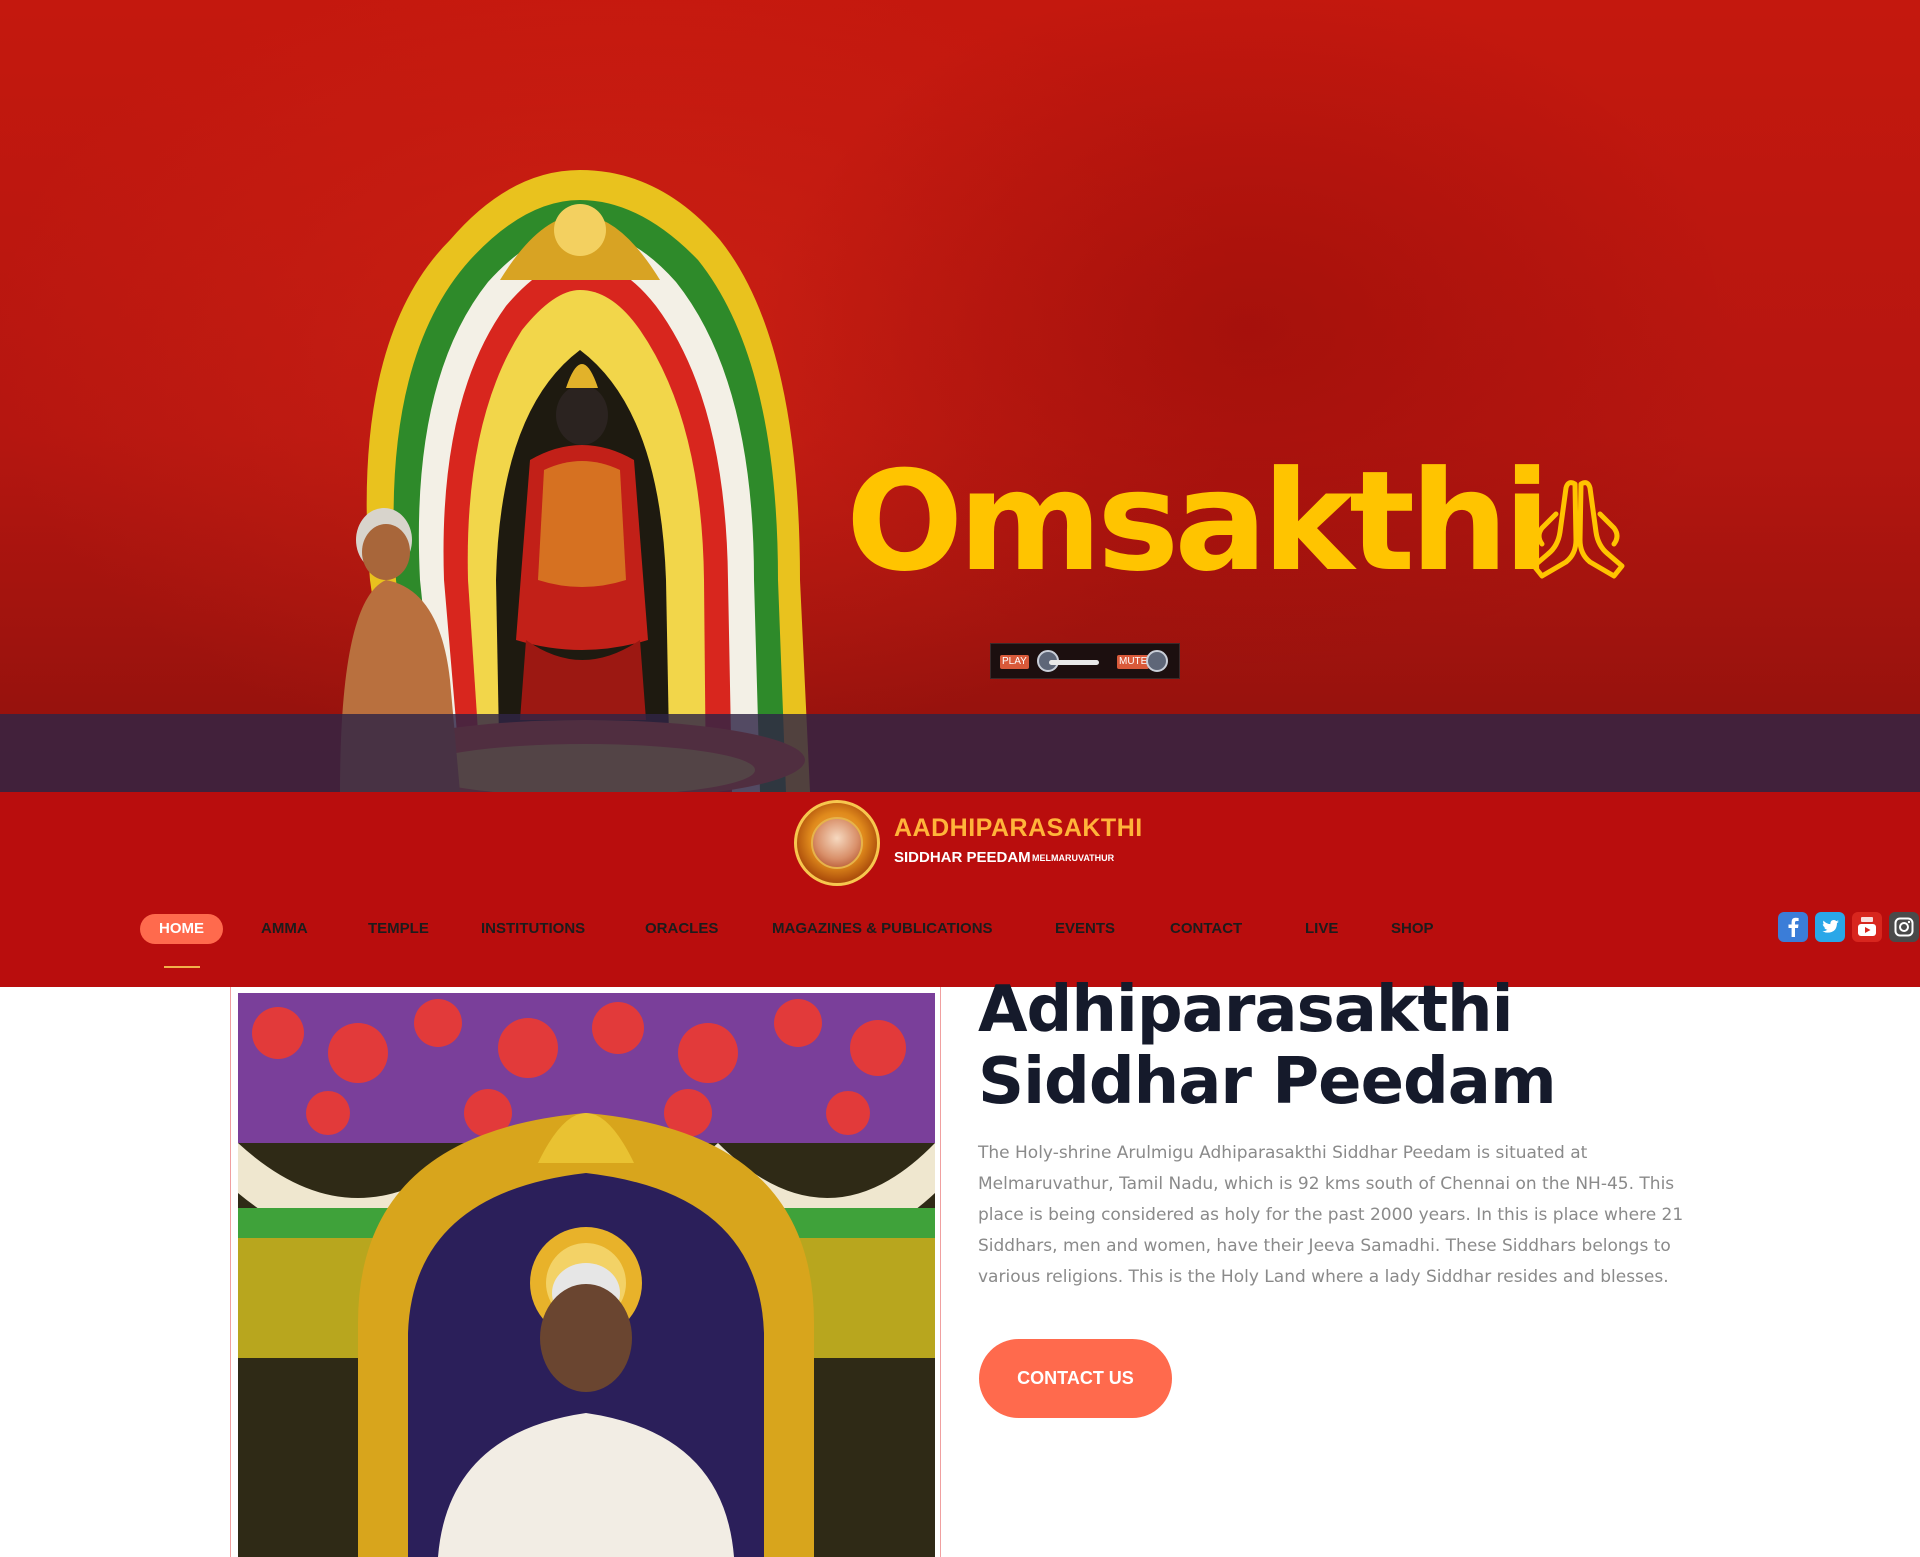 Image resolution: width=1920 pixels, height=1557 pixels. I want to click on intro-heading-line1: Adhiparasakthi, so click(1246, 1010).